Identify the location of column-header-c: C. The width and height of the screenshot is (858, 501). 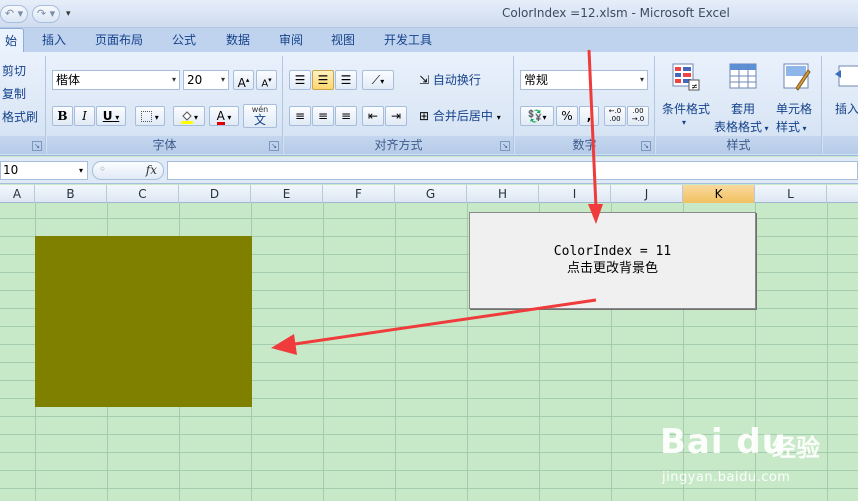
(143, 194).